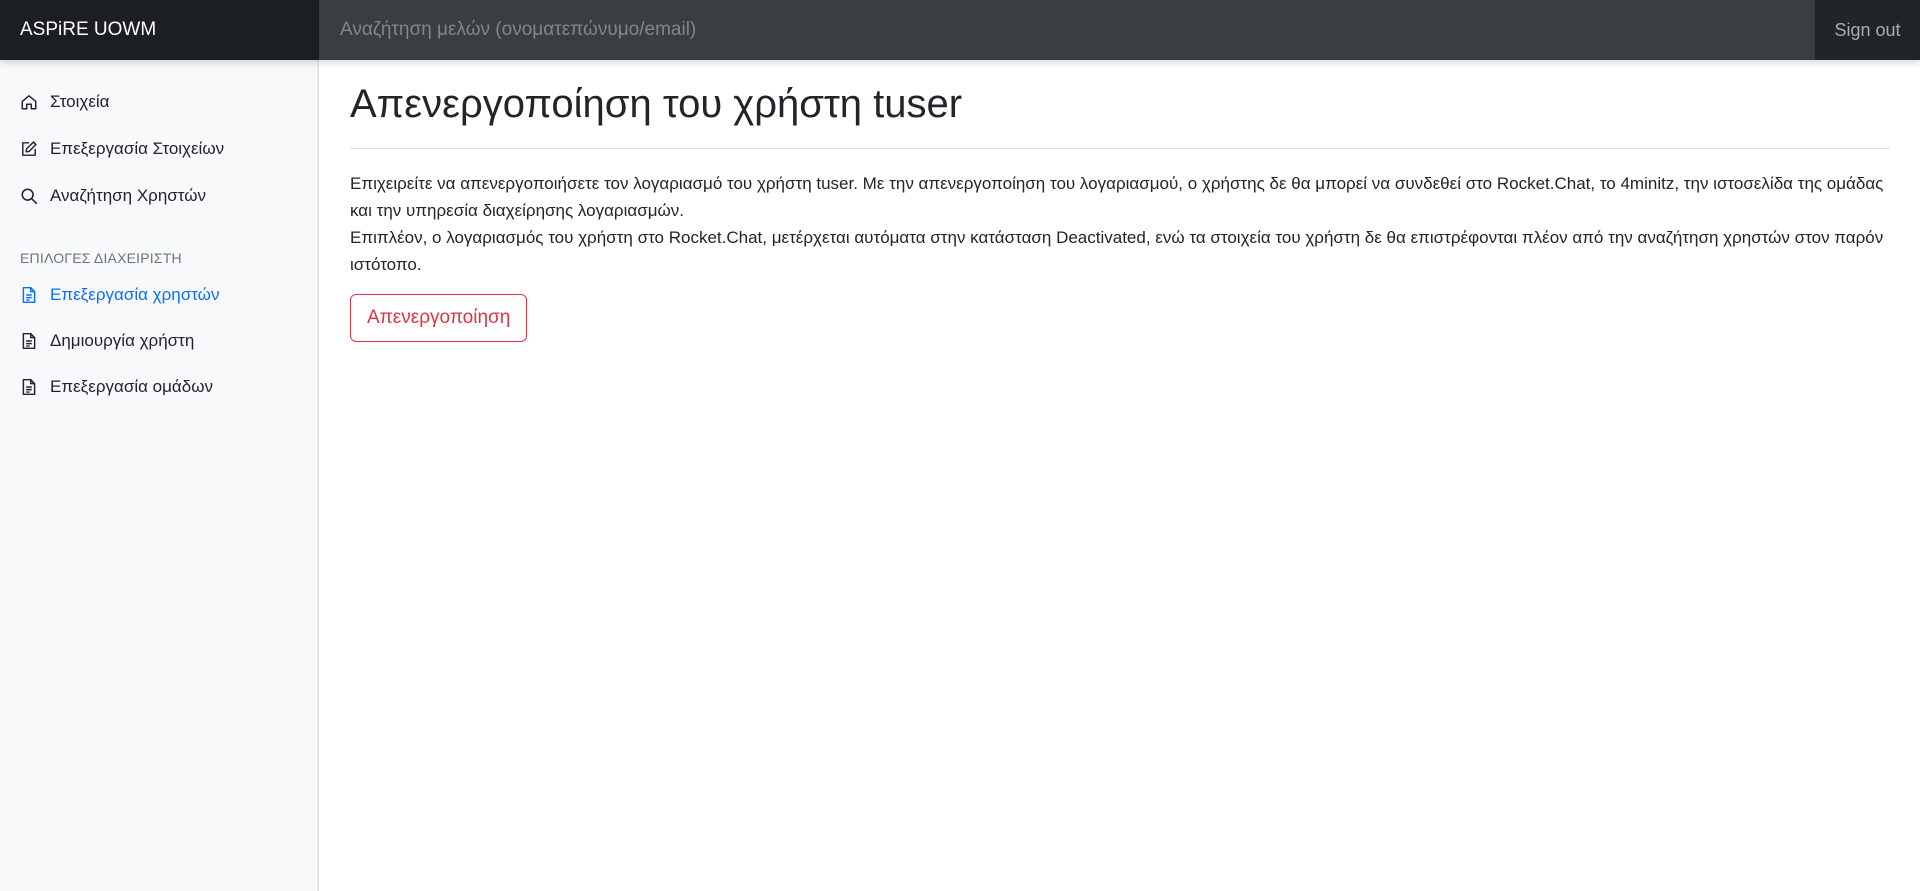 This screenshot has height=891, width=1920. I want to click on admin-options-heading: ΕΠΙΛΟΓΕΣ ΔΙΑΧΕΙΡΙΣΤΗ, so click(101, 258).